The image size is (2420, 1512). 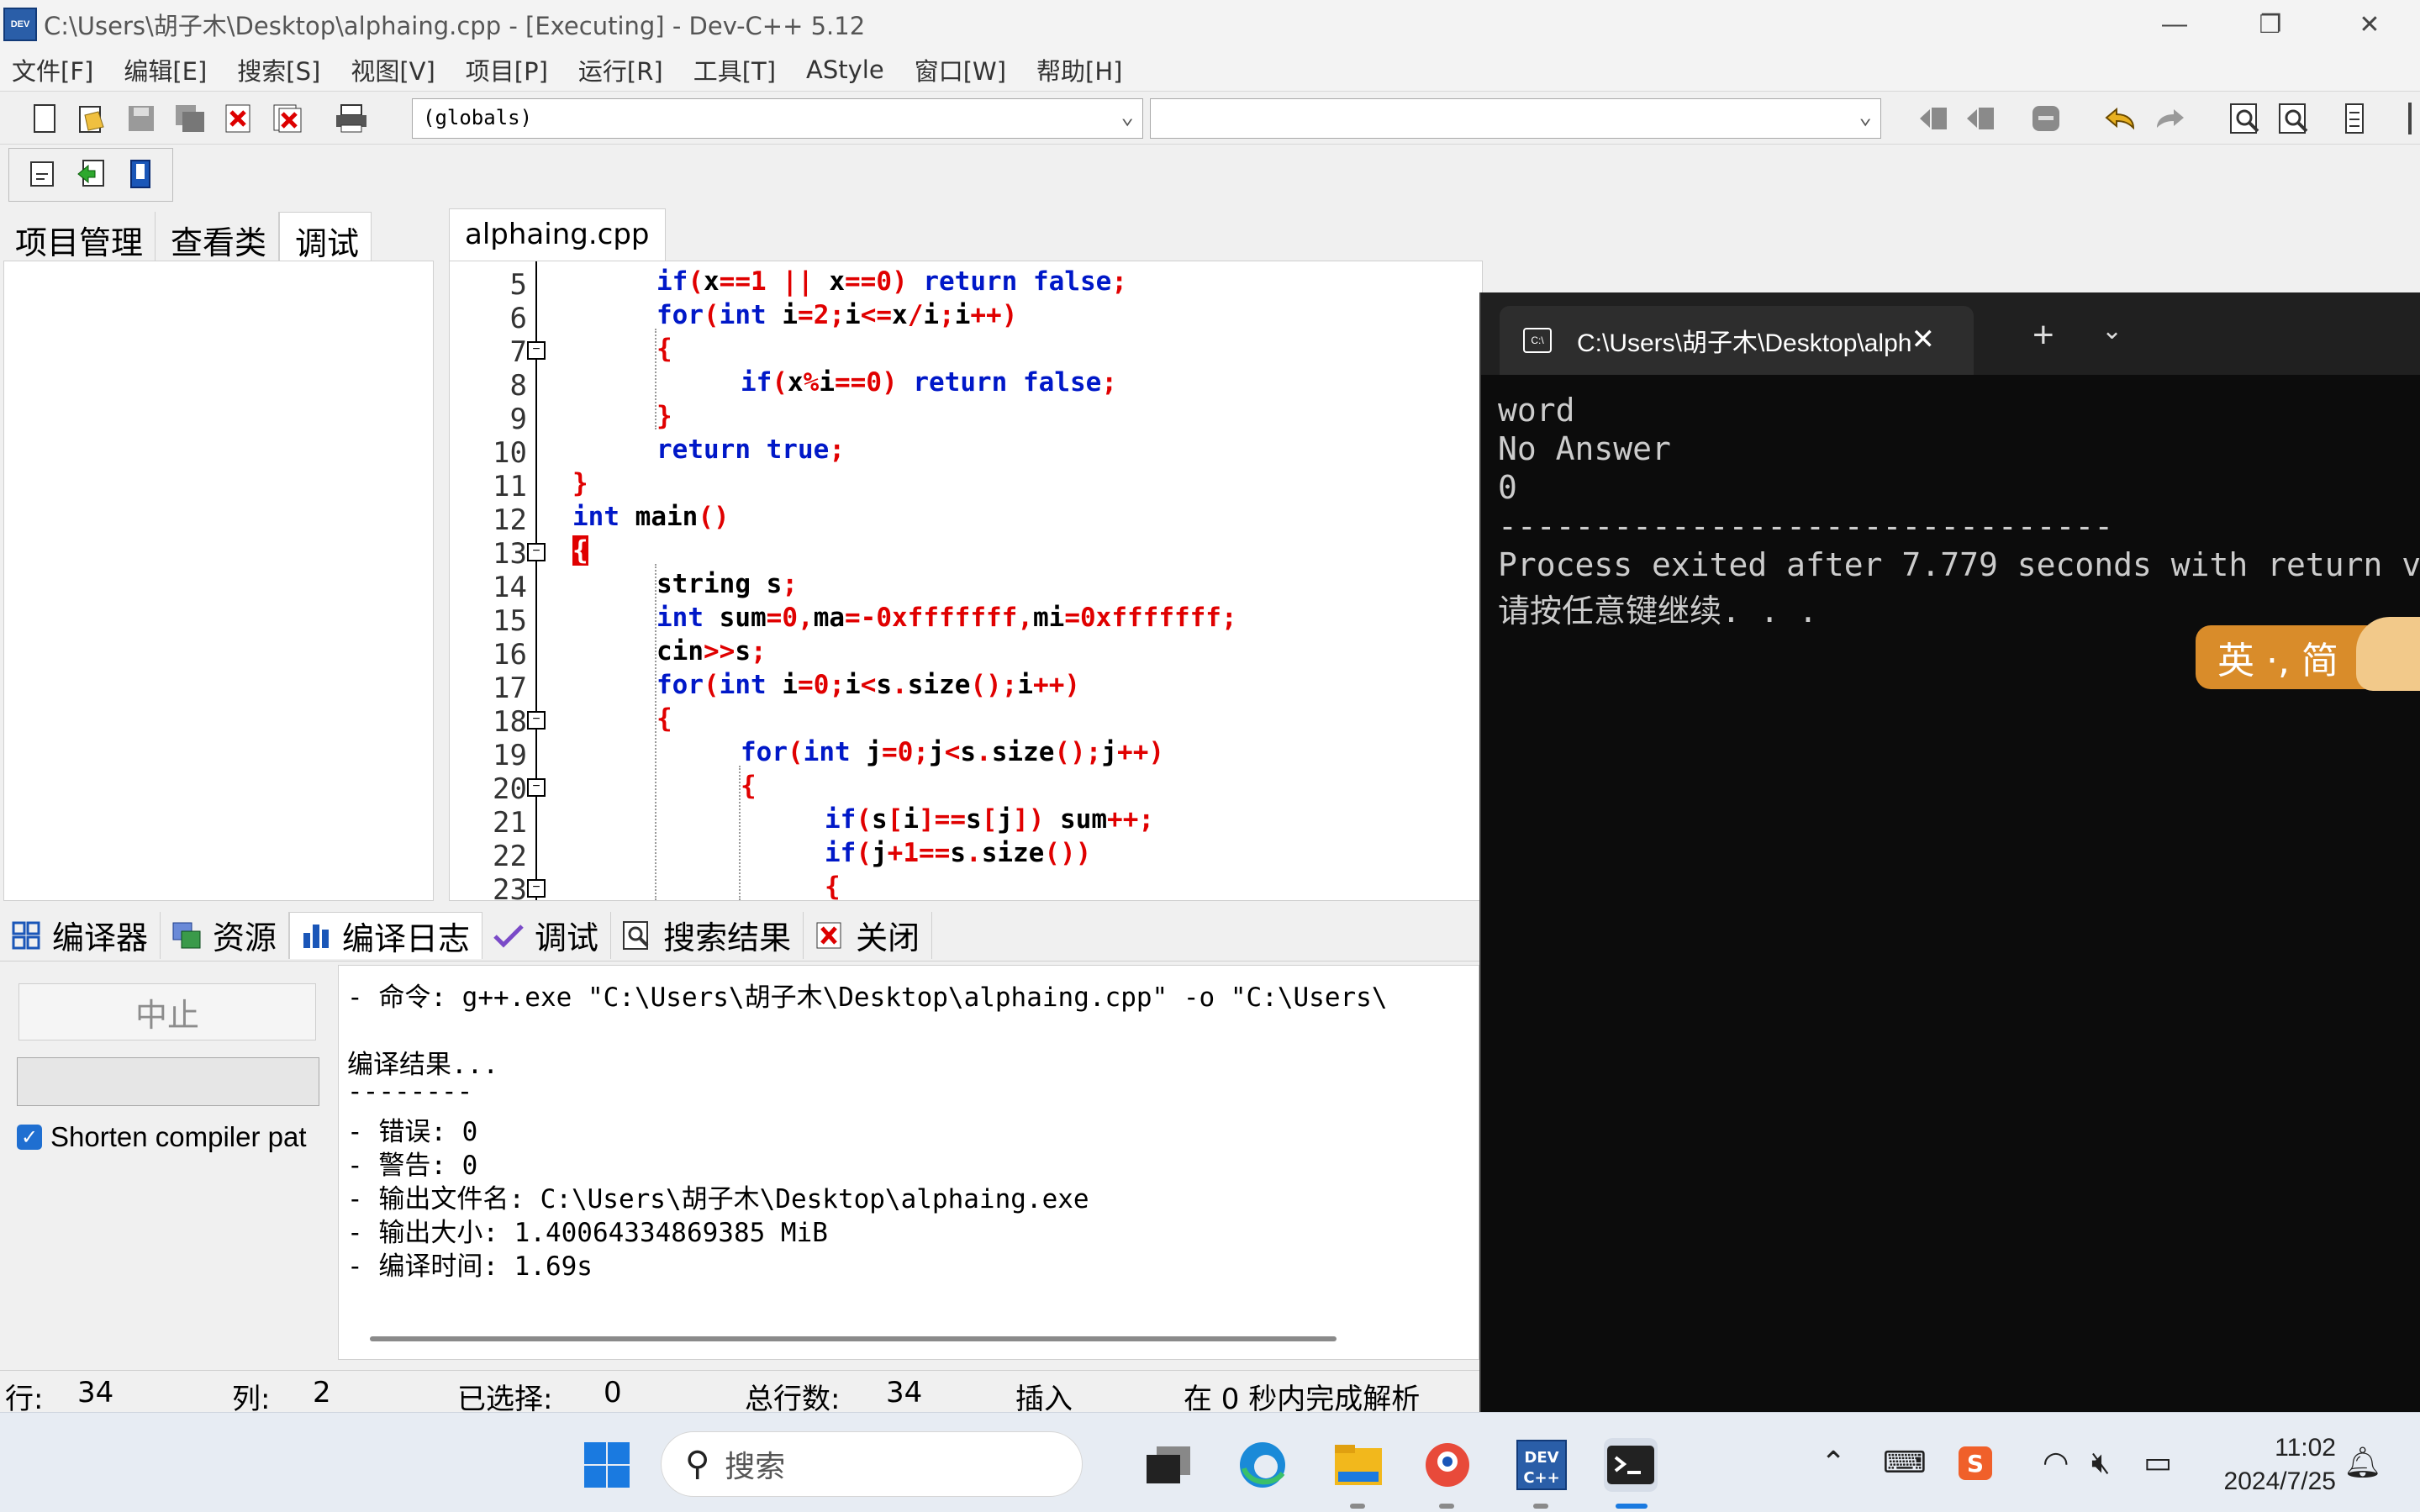 I want to click on tab-debug: 调试, so click(x=325, y=237).